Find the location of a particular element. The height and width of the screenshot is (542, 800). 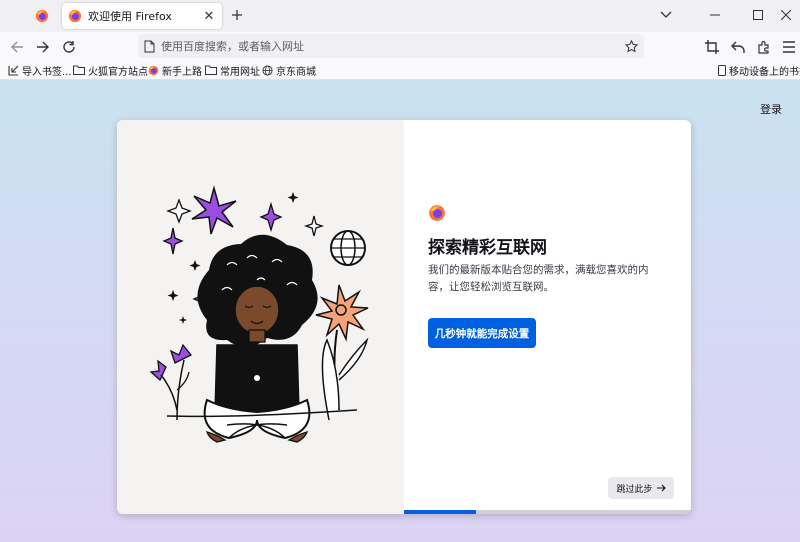

new-tab-button is located at coordinates (237, 15).